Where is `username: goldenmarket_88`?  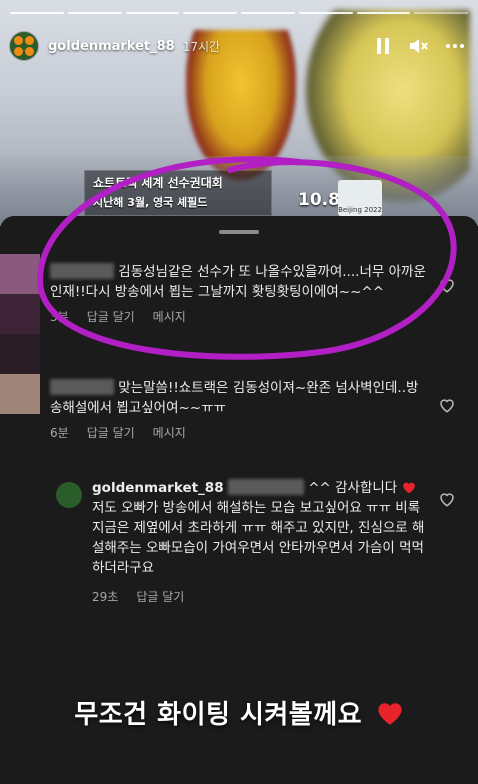
username: goldenmarket_88 is located at coordinates (111, 46).